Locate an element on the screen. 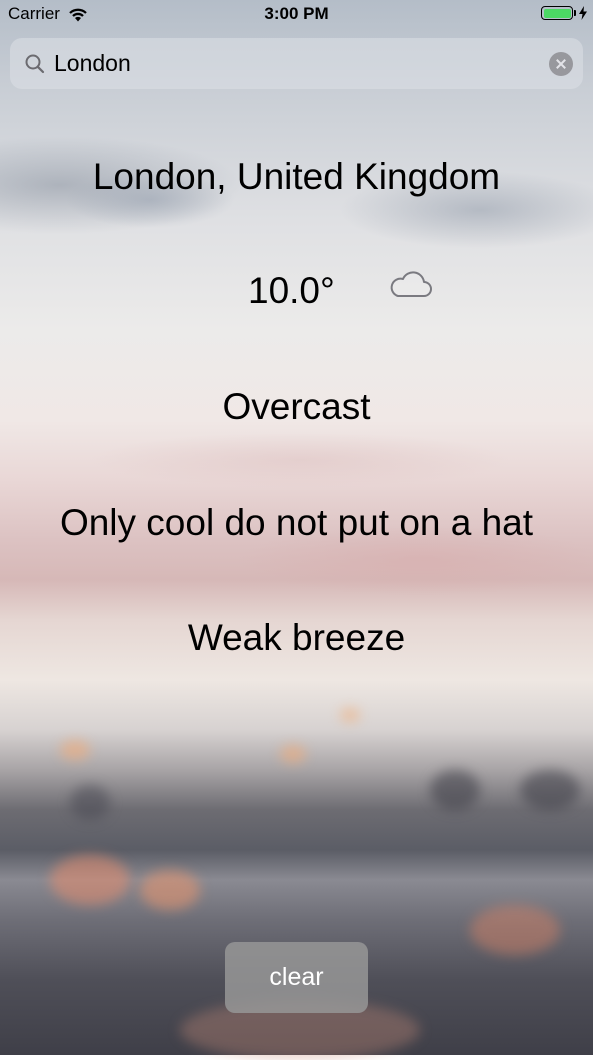 The width and height of the screenshot is (593, 1060). condition-label: Overcast is located at coordinates (296, 406).